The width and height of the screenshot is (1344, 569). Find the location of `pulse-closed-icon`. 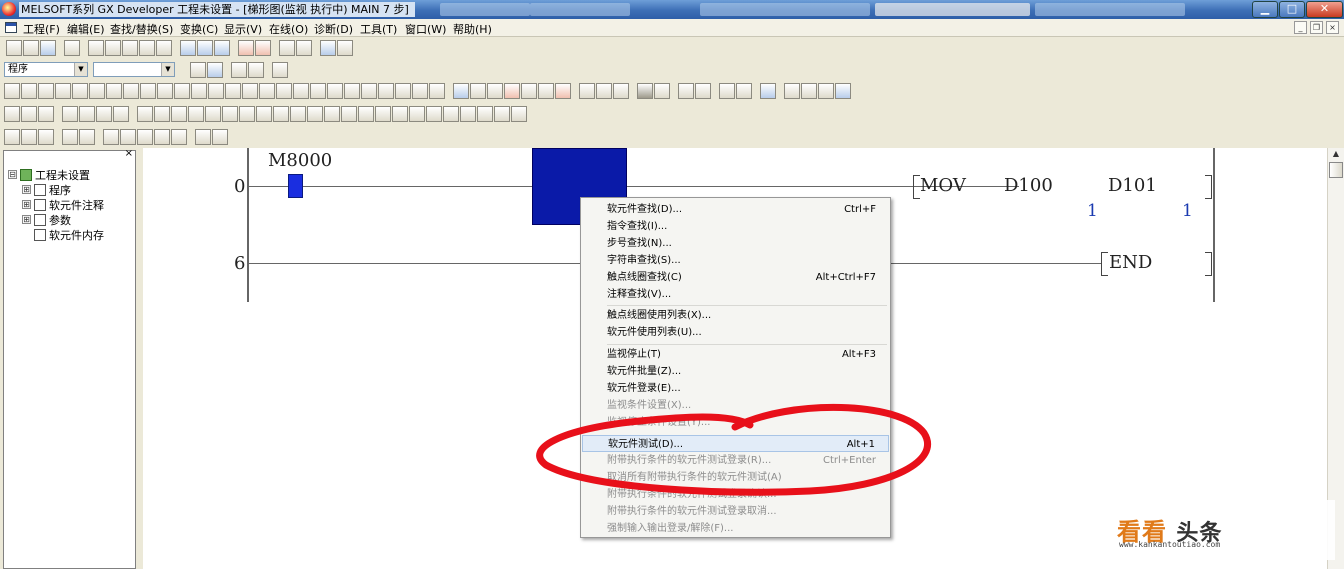

pulse-closed-icon is located at coordinates (250, 91).